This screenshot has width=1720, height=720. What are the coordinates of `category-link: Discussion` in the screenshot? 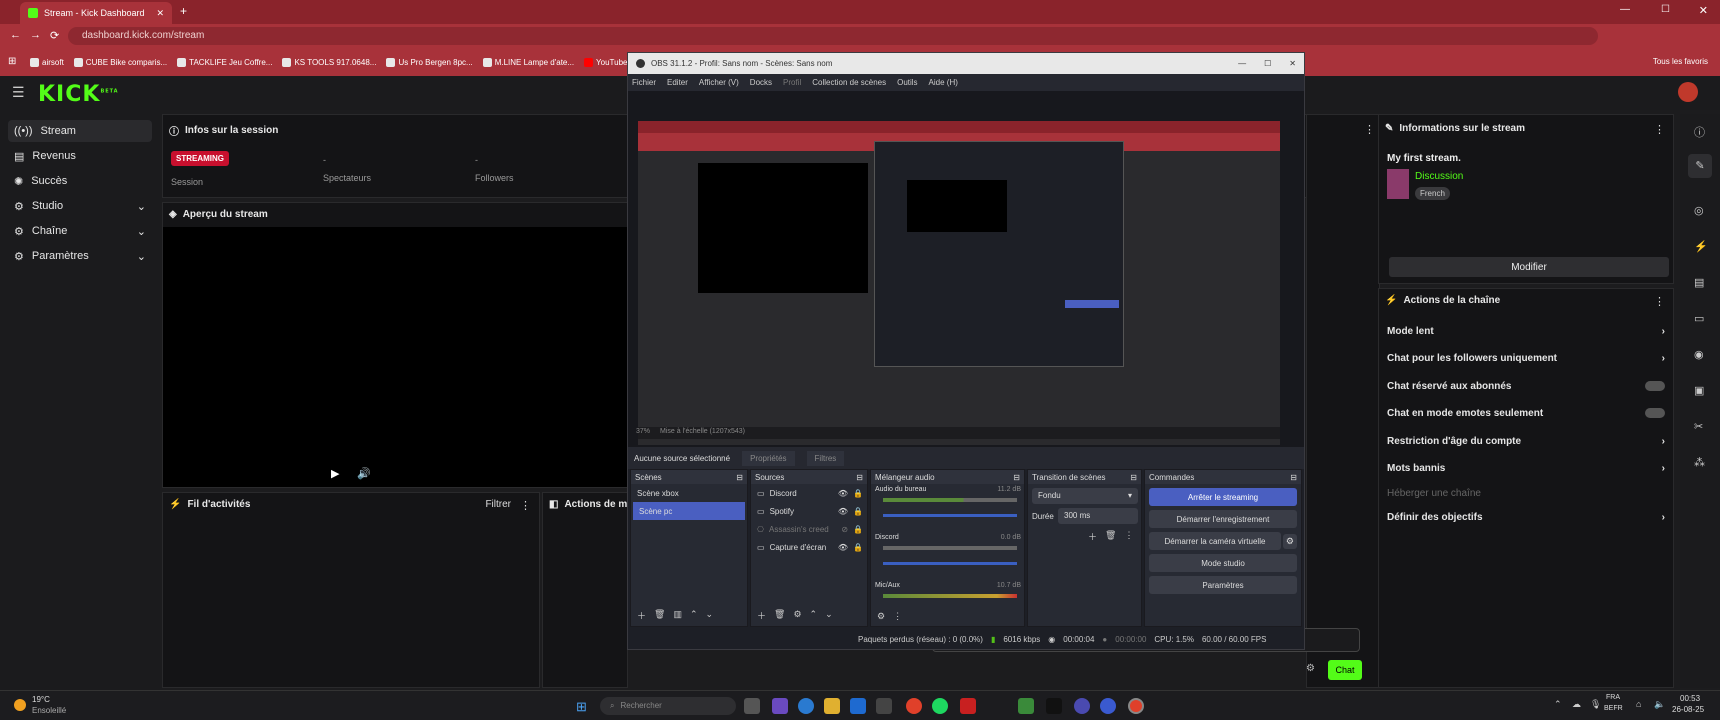 It's located at (1439, 176).